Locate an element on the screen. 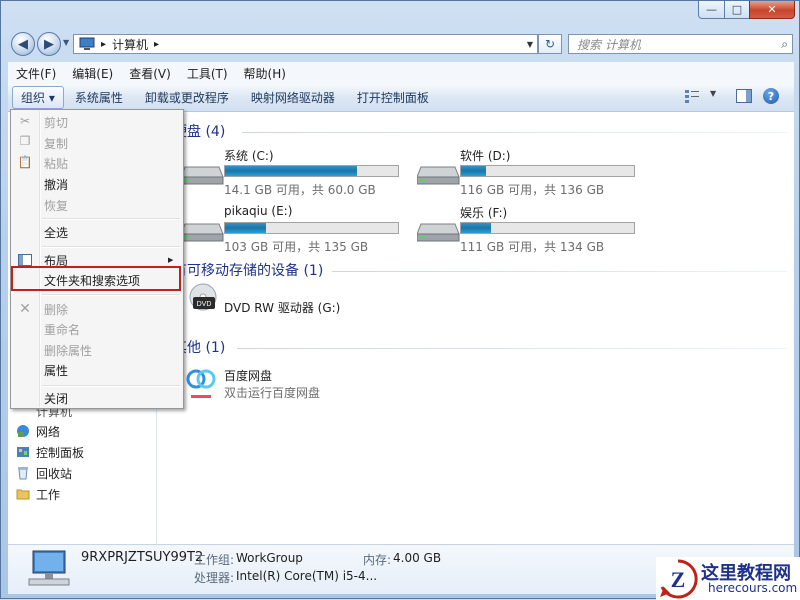  help-icon: ? is located at coordinates (771, 96).